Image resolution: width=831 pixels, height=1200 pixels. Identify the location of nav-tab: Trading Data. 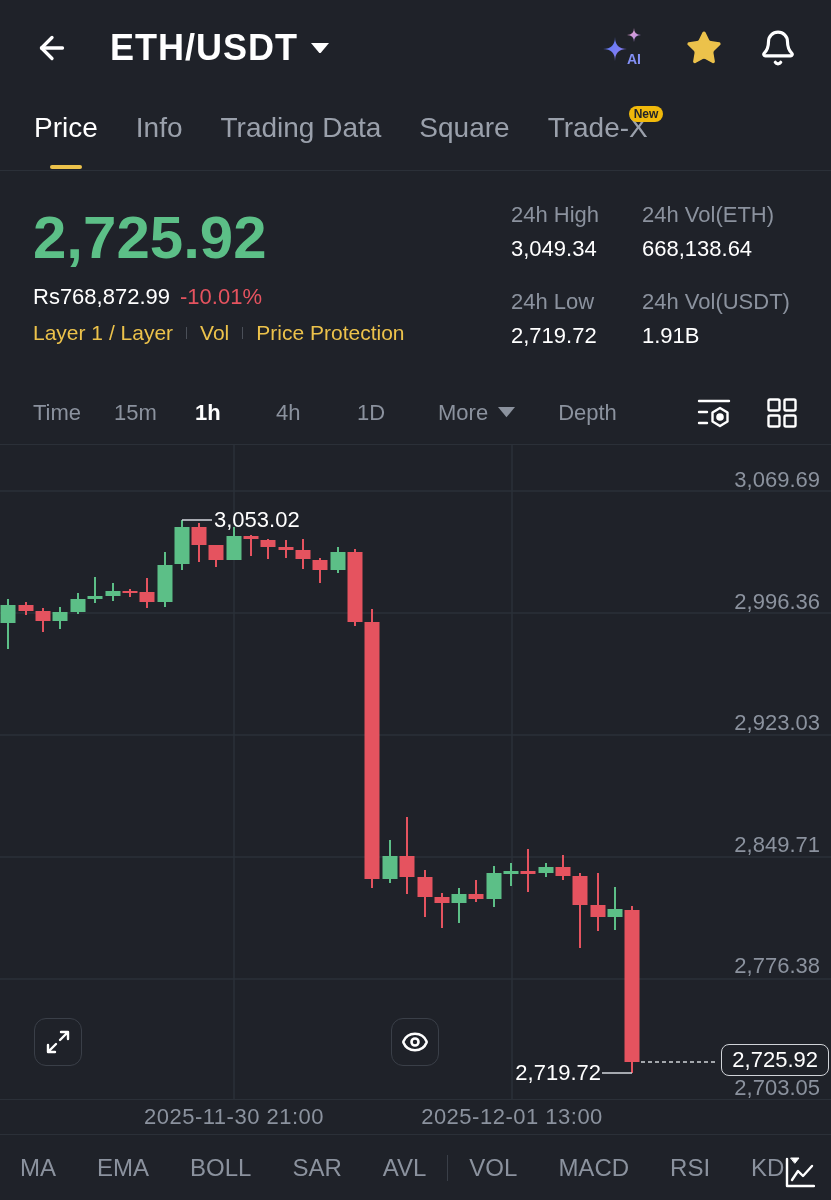
(301, 133).